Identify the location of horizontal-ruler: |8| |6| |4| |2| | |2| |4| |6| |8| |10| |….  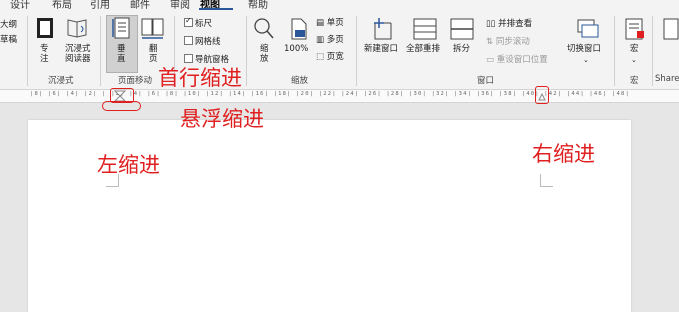
(339, 96).